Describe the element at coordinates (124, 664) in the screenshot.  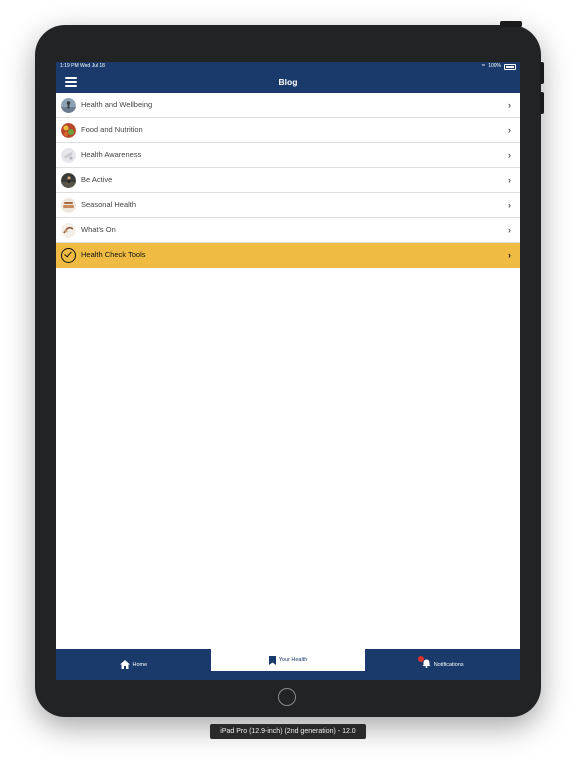
I see `home-icon` at that location.